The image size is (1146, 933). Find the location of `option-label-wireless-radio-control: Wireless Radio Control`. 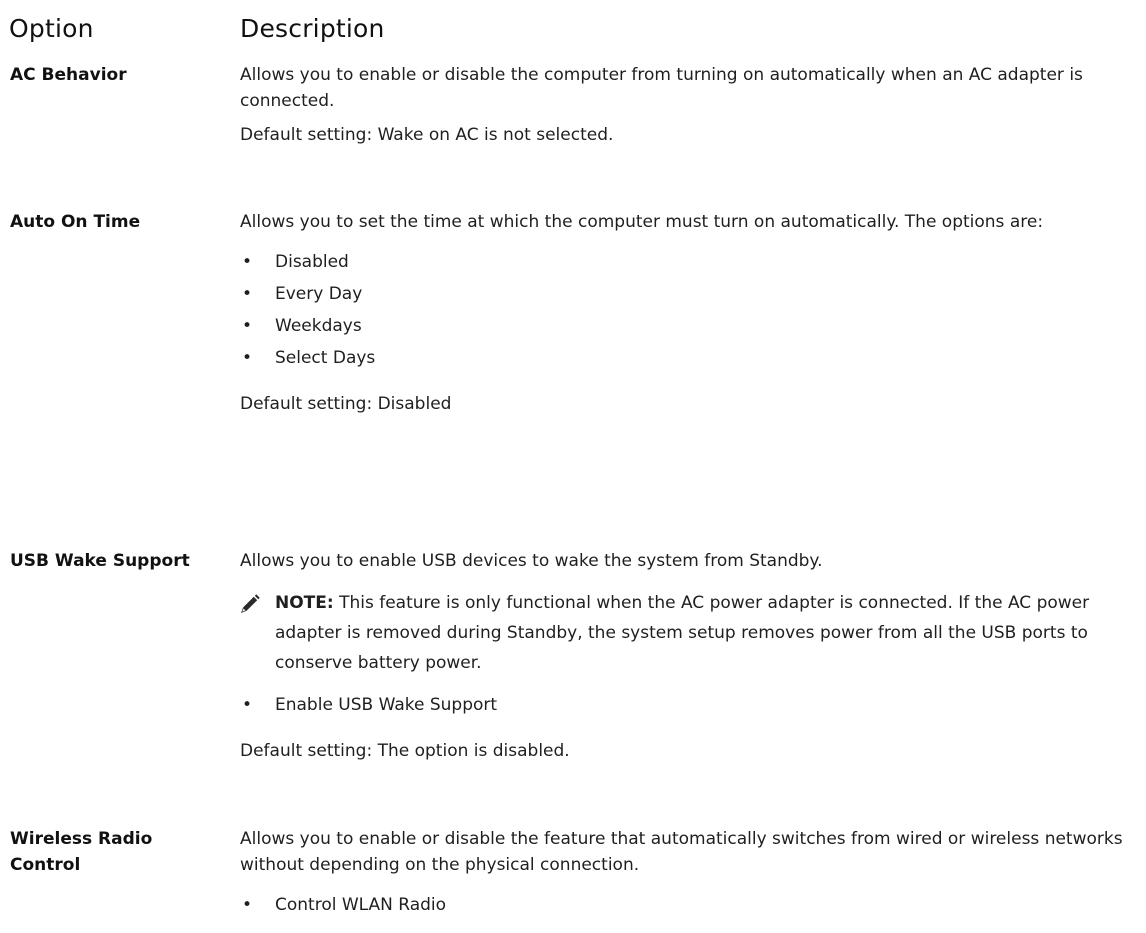

option-label-wireless-radio-control: Wireless Radio Control is located at coordinates (81, 852).